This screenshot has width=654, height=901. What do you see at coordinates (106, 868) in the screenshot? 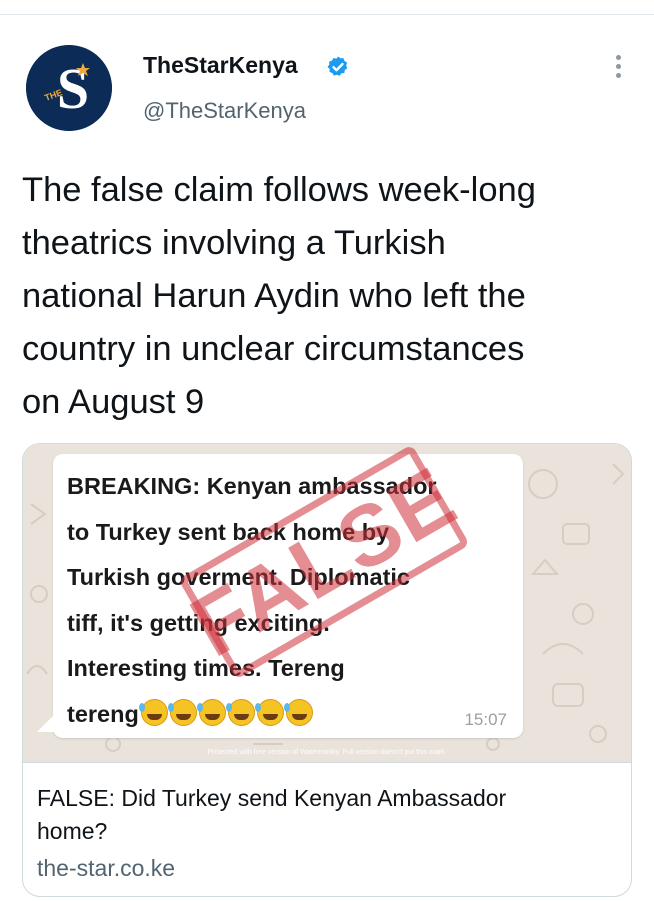
I see `card-domain: the-star.co.ke` at bounding box center [106, 868].